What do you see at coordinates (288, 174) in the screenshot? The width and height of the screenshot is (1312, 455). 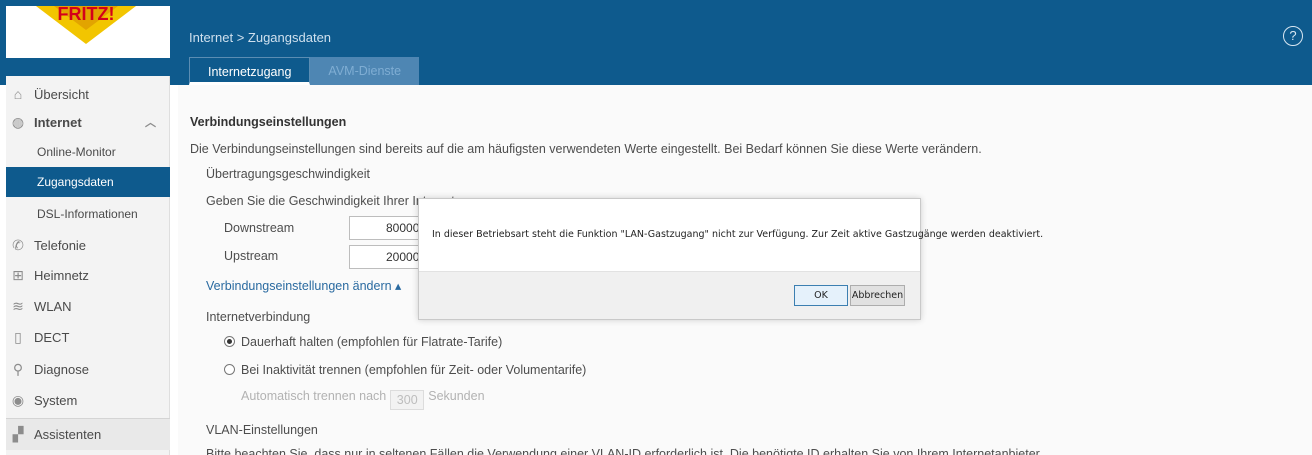 I see `speed-title: Übertragungsgeschwindigkeit` at bounding box center [288, 174].